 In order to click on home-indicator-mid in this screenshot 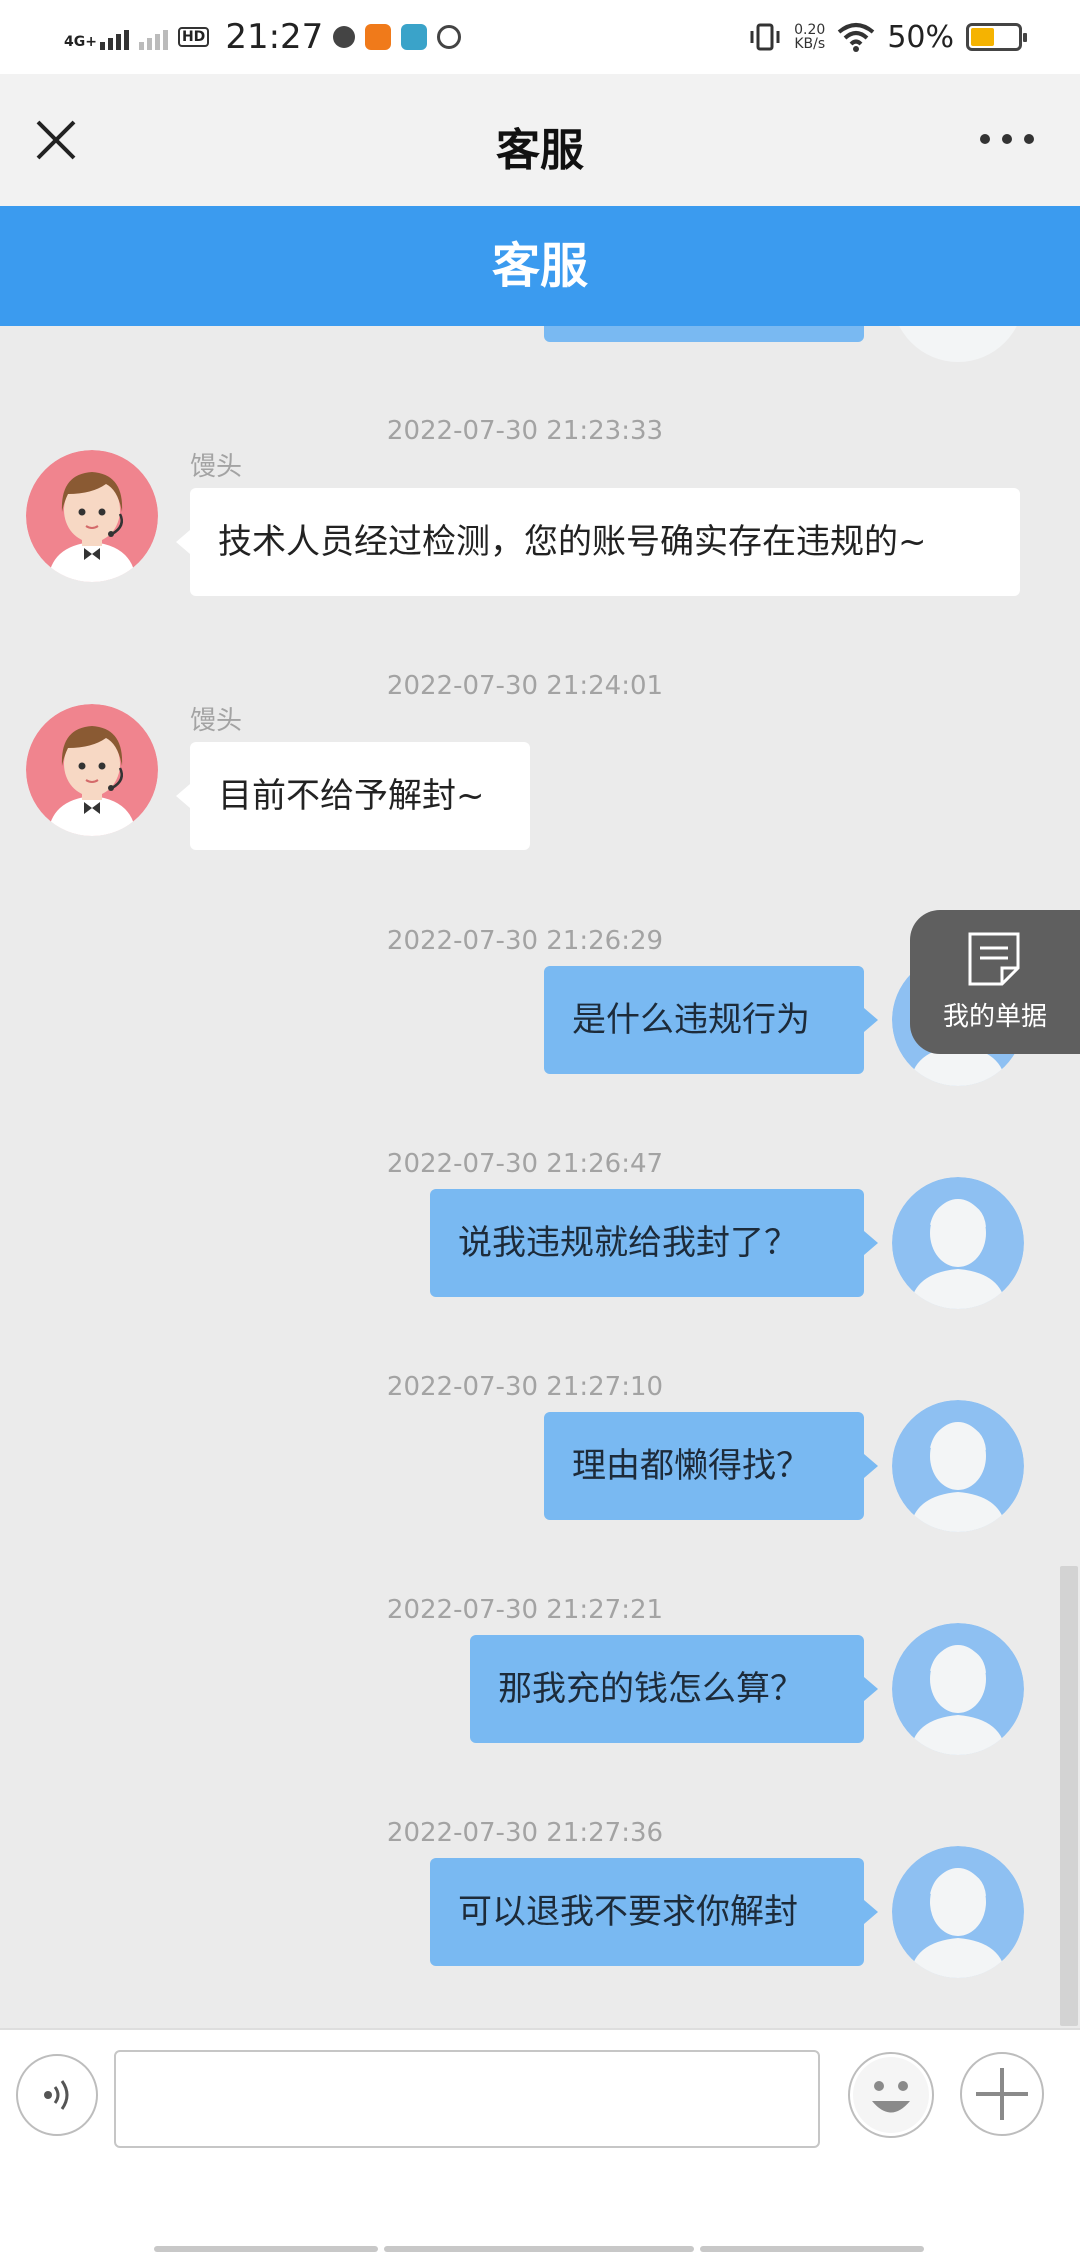, I will do `click(539, 2249)`.